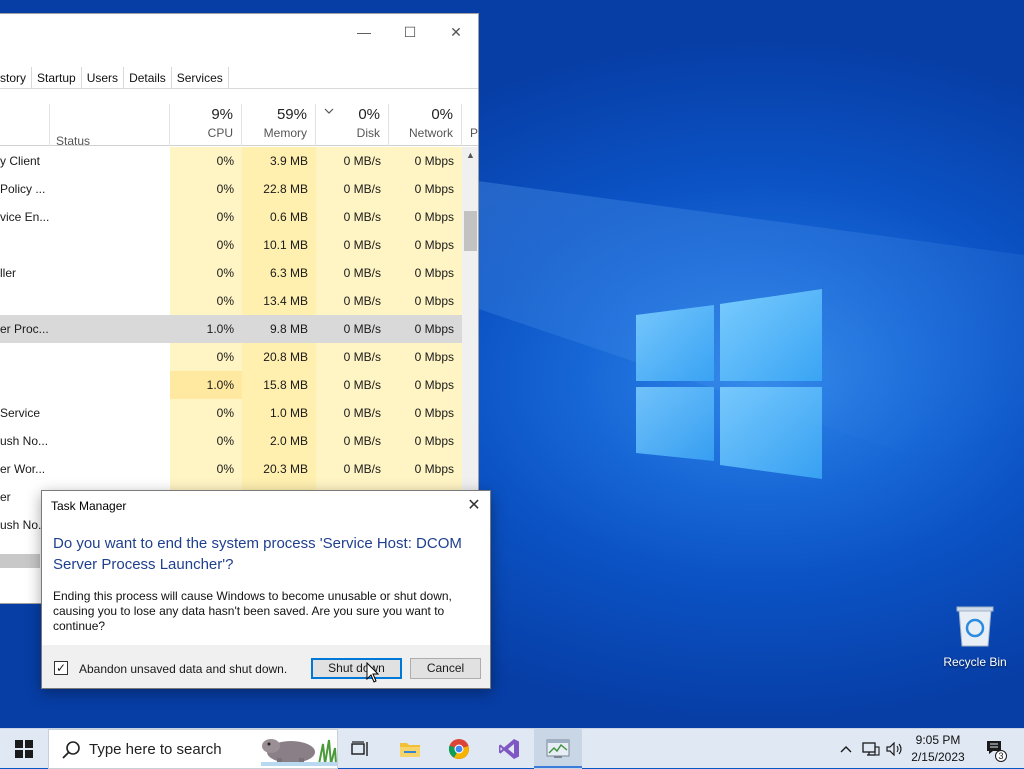 The width and height of the screenshot is (1024, 769). I want to click on notification-count-badge: 3, so click(1001, 756).